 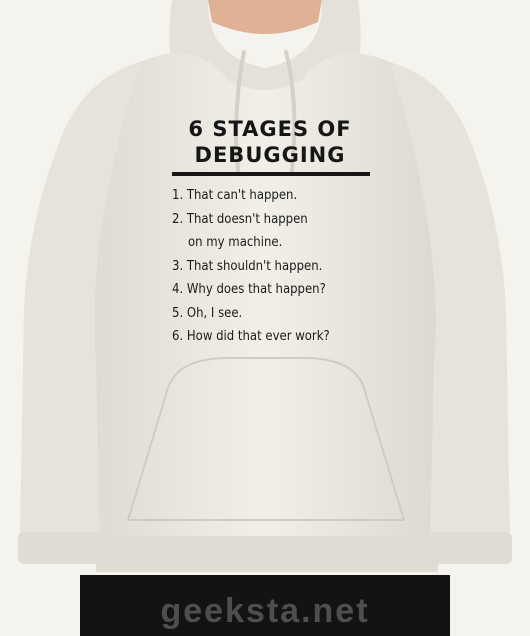 I want to click on title-underline, so click(x=271, y=174).